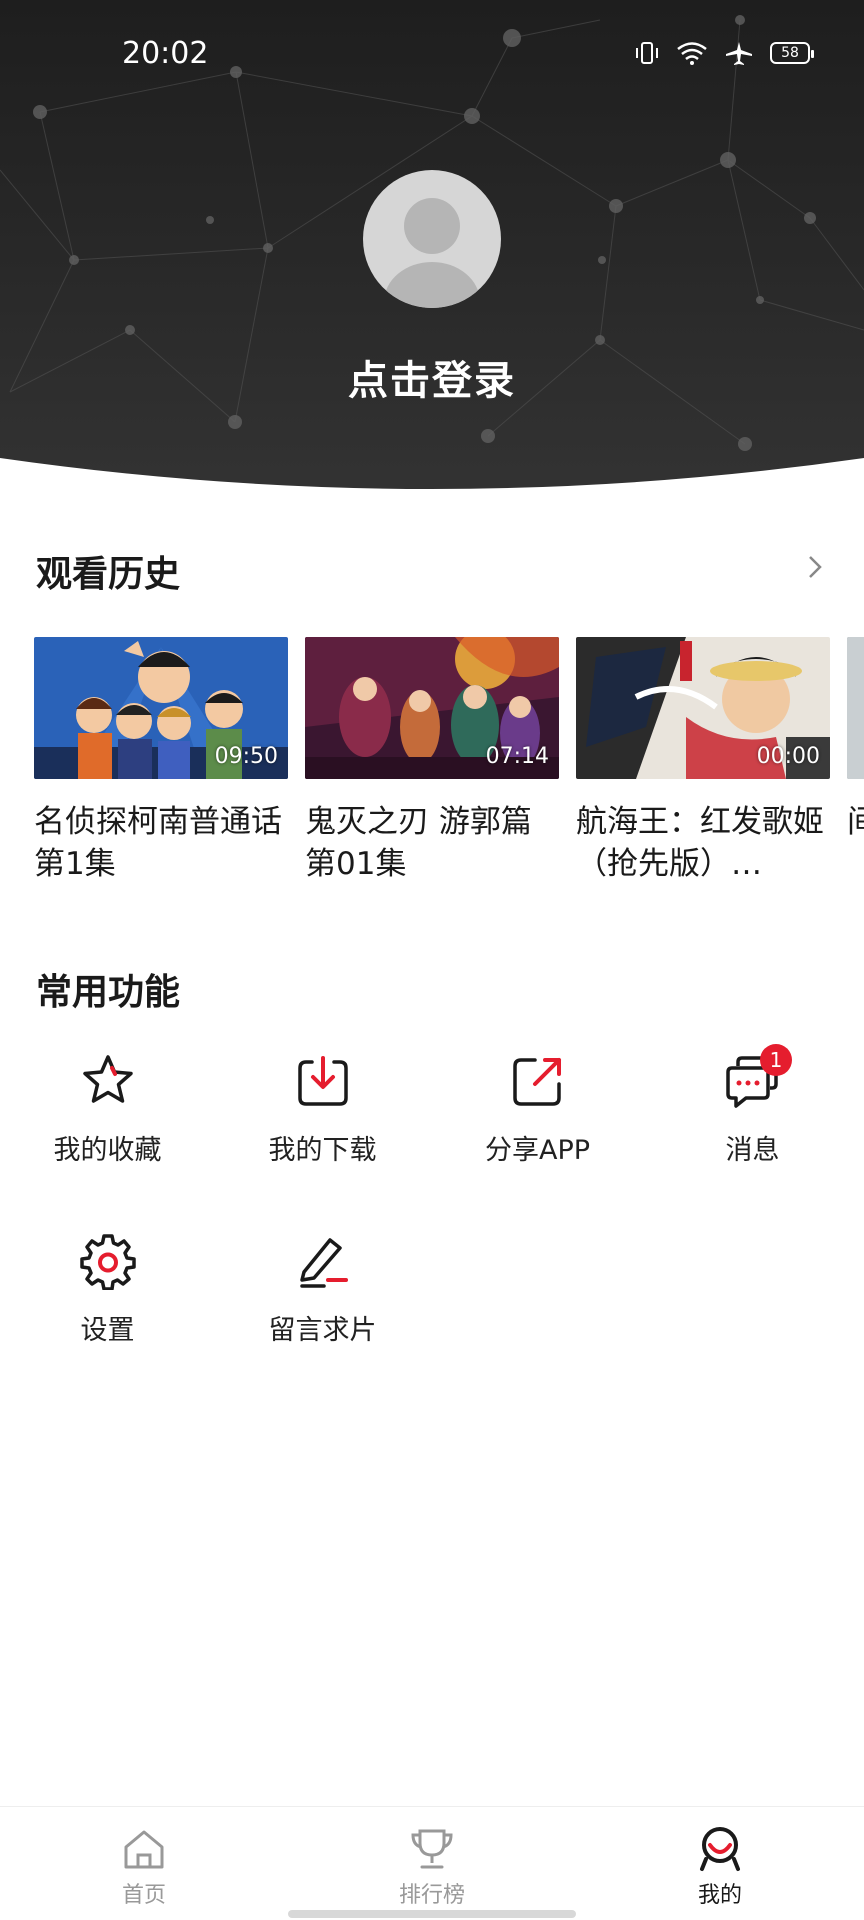  What do you see at coordinates (537, 1127) in the screenshot?
I see `share-app-button: 分享APP` at bounding box center [537, 1127].